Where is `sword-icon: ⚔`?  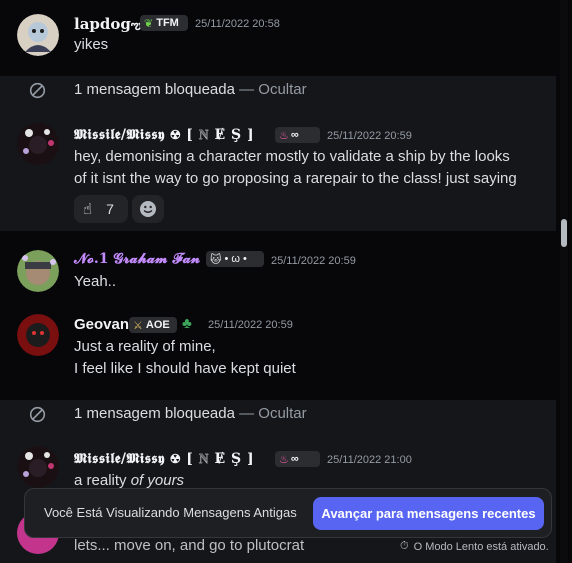 sword-icon: ⚔ is located at coordinates (138, 325).